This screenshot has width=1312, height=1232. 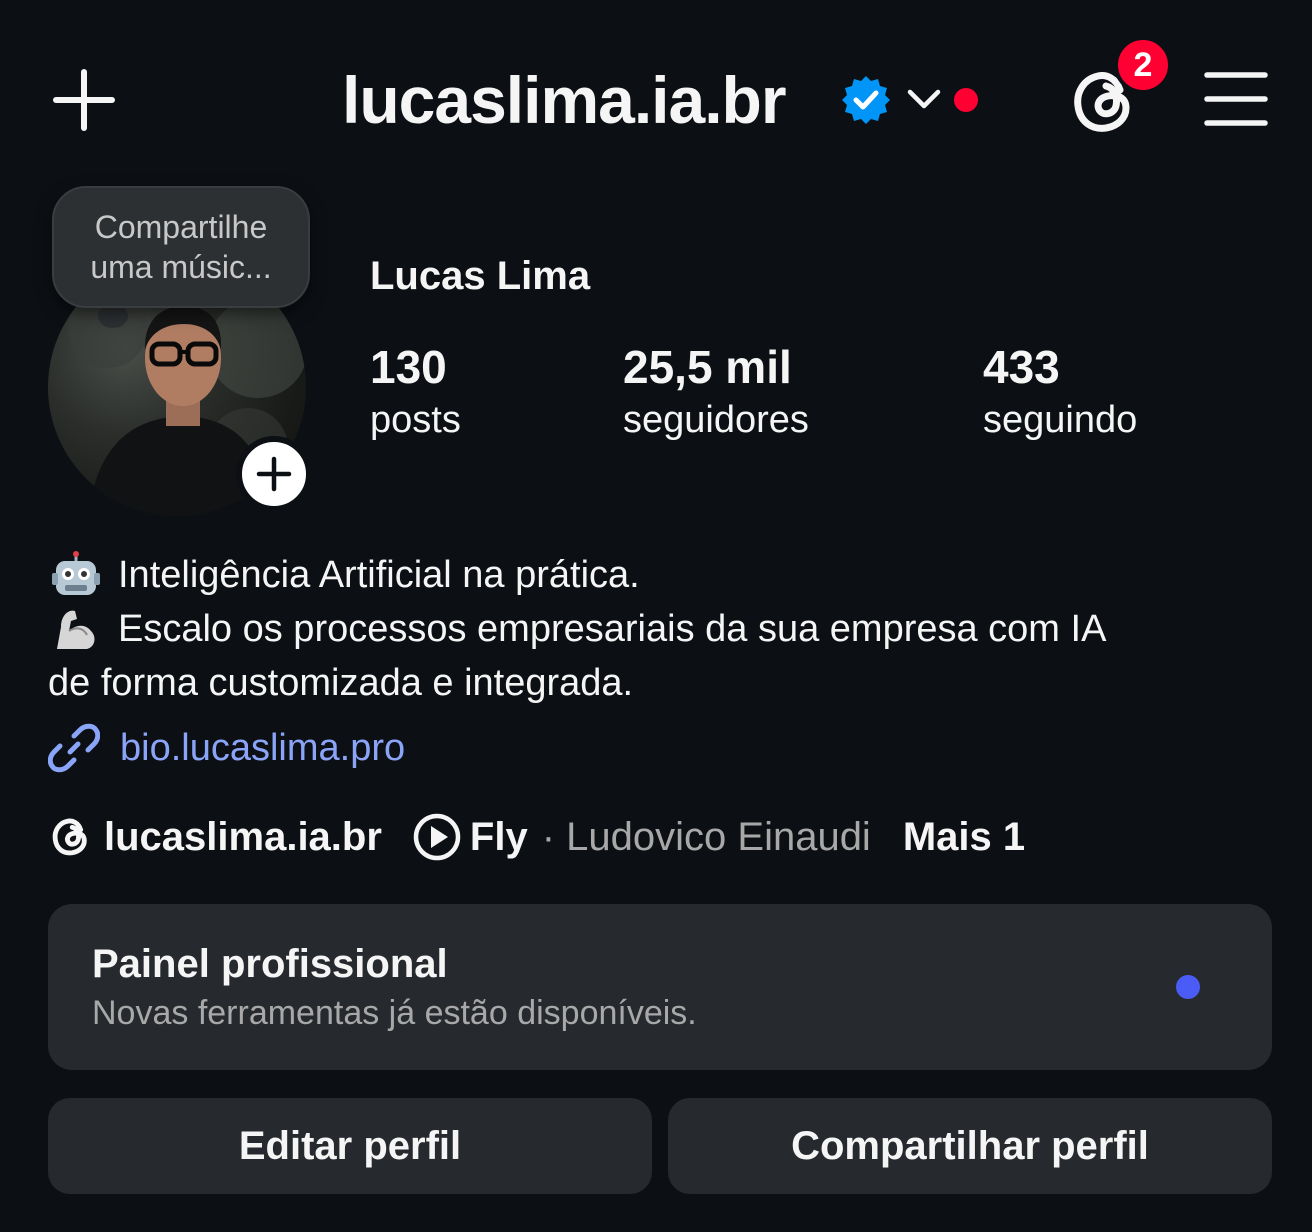 I want to click on stat-value: 130, so click(x=408, y=367).